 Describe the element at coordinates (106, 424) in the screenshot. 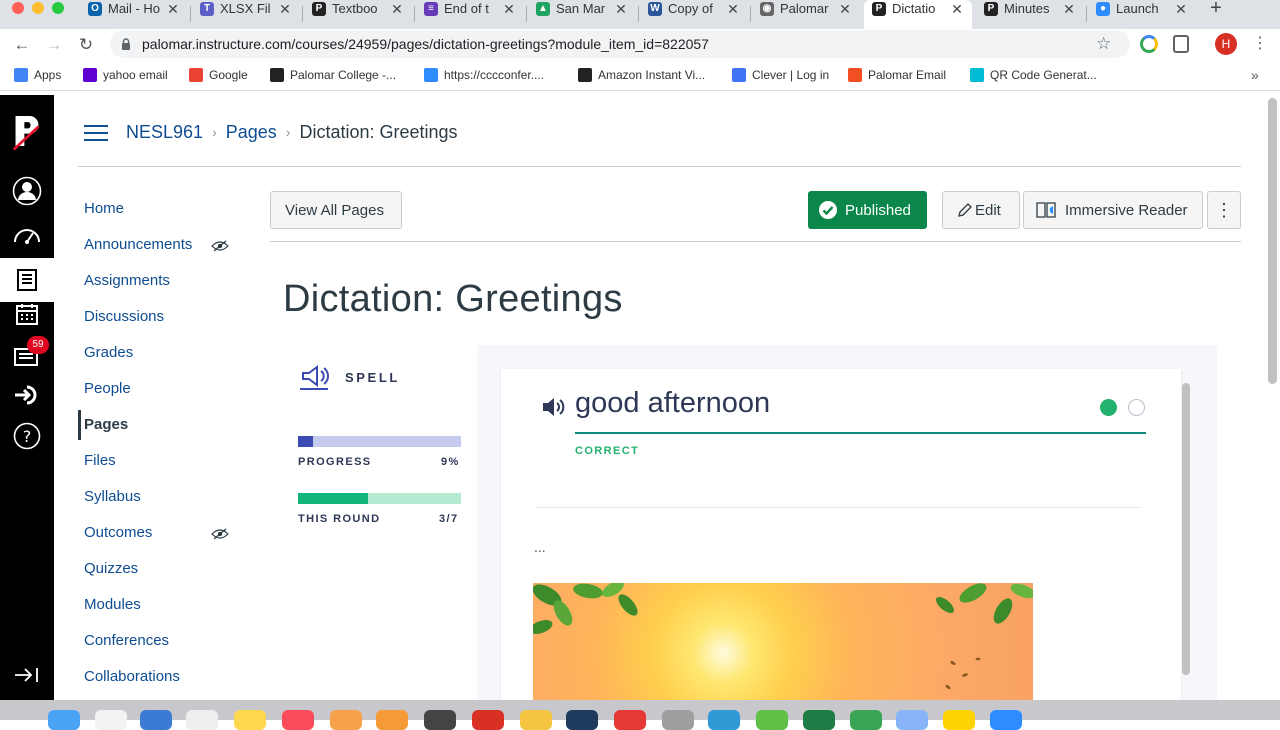

I see `course-nav-pages: Pages` at that location.